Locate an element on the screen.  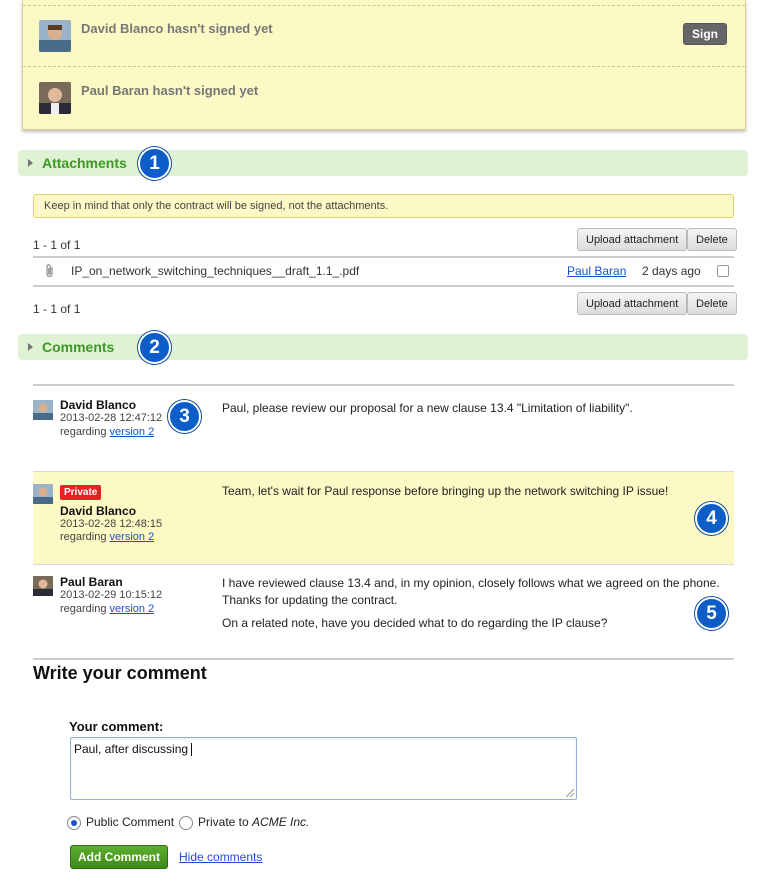
private-org-name: ACME Inc. is located at coordinates (281, 822).